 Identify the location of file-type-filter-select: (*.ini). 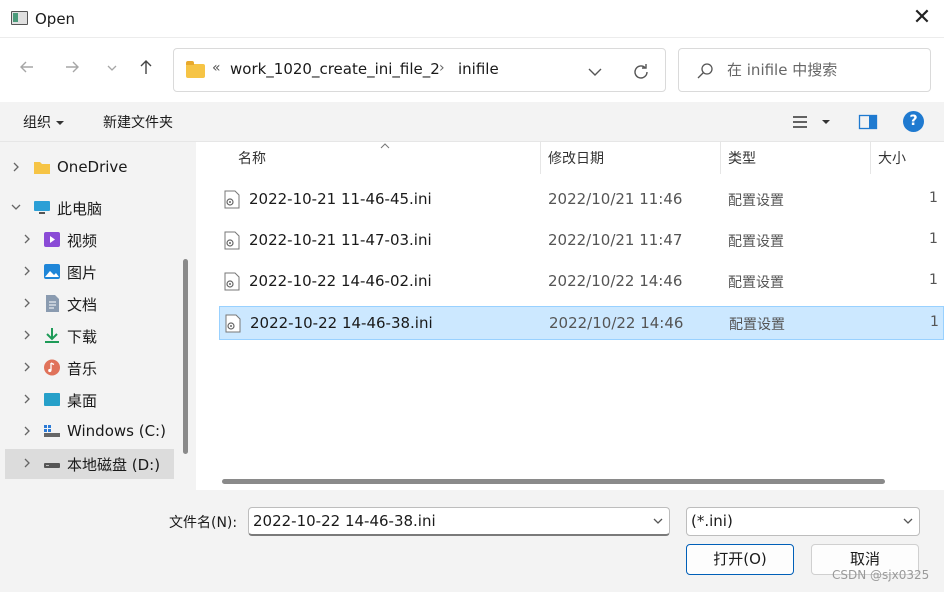
(803, 521).